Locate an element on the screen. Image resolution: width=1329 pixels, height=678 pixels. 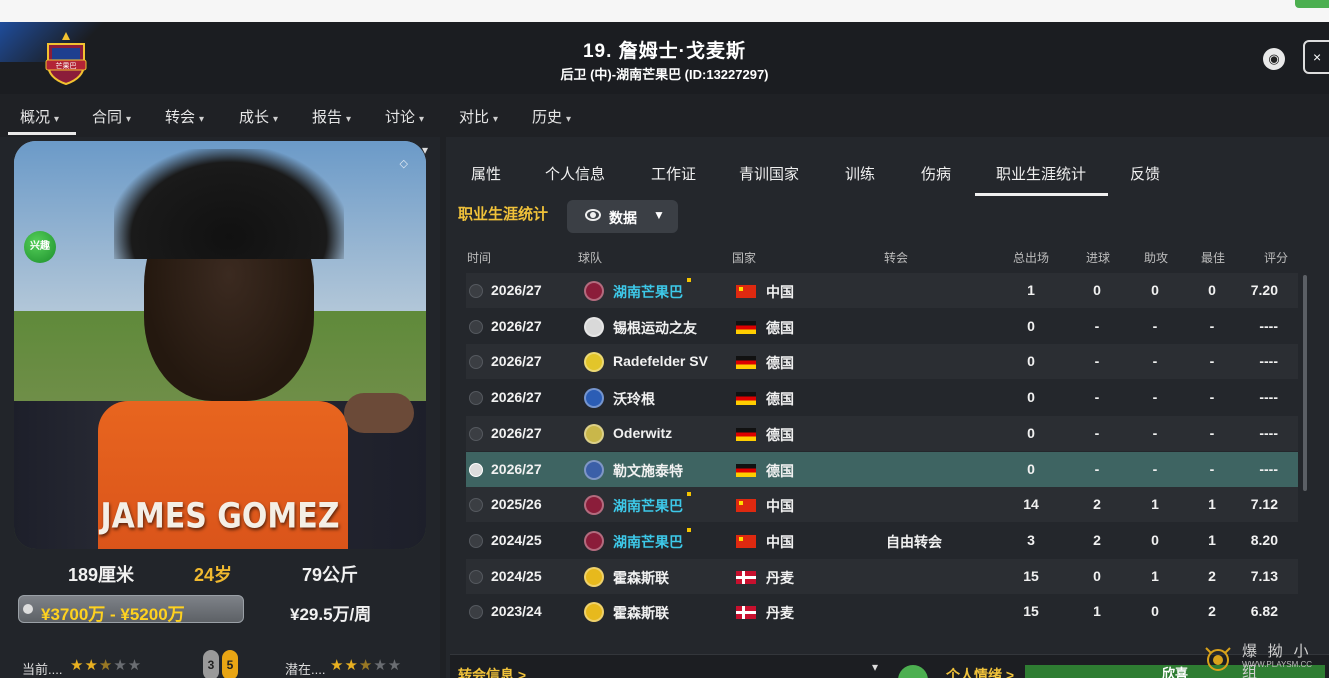
col-club: 球队 is located at coordinates (590, 257).